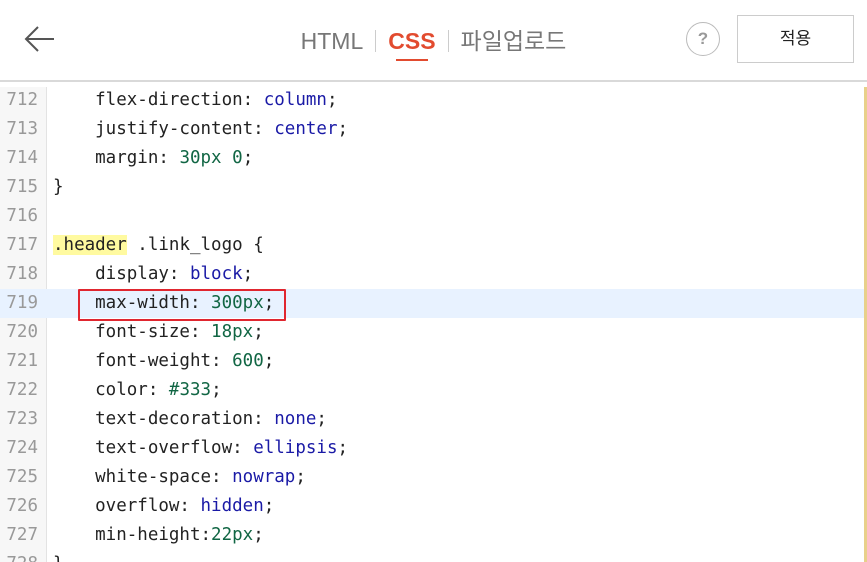 Image resolution: width=867 pixels, height=562 pixels. Describe the element at coordinates (153, 274) in the screenshot. I see `code-text: display: block;` at that location.